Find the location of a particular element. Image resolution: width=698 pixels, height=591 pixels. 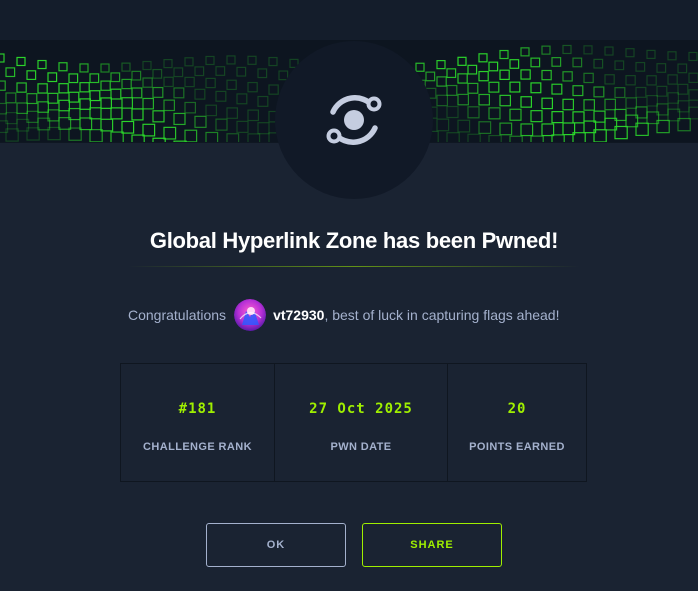

congrats-suffix: , best of luck in capturing flags ahead! is located at coordinates (442, 315).